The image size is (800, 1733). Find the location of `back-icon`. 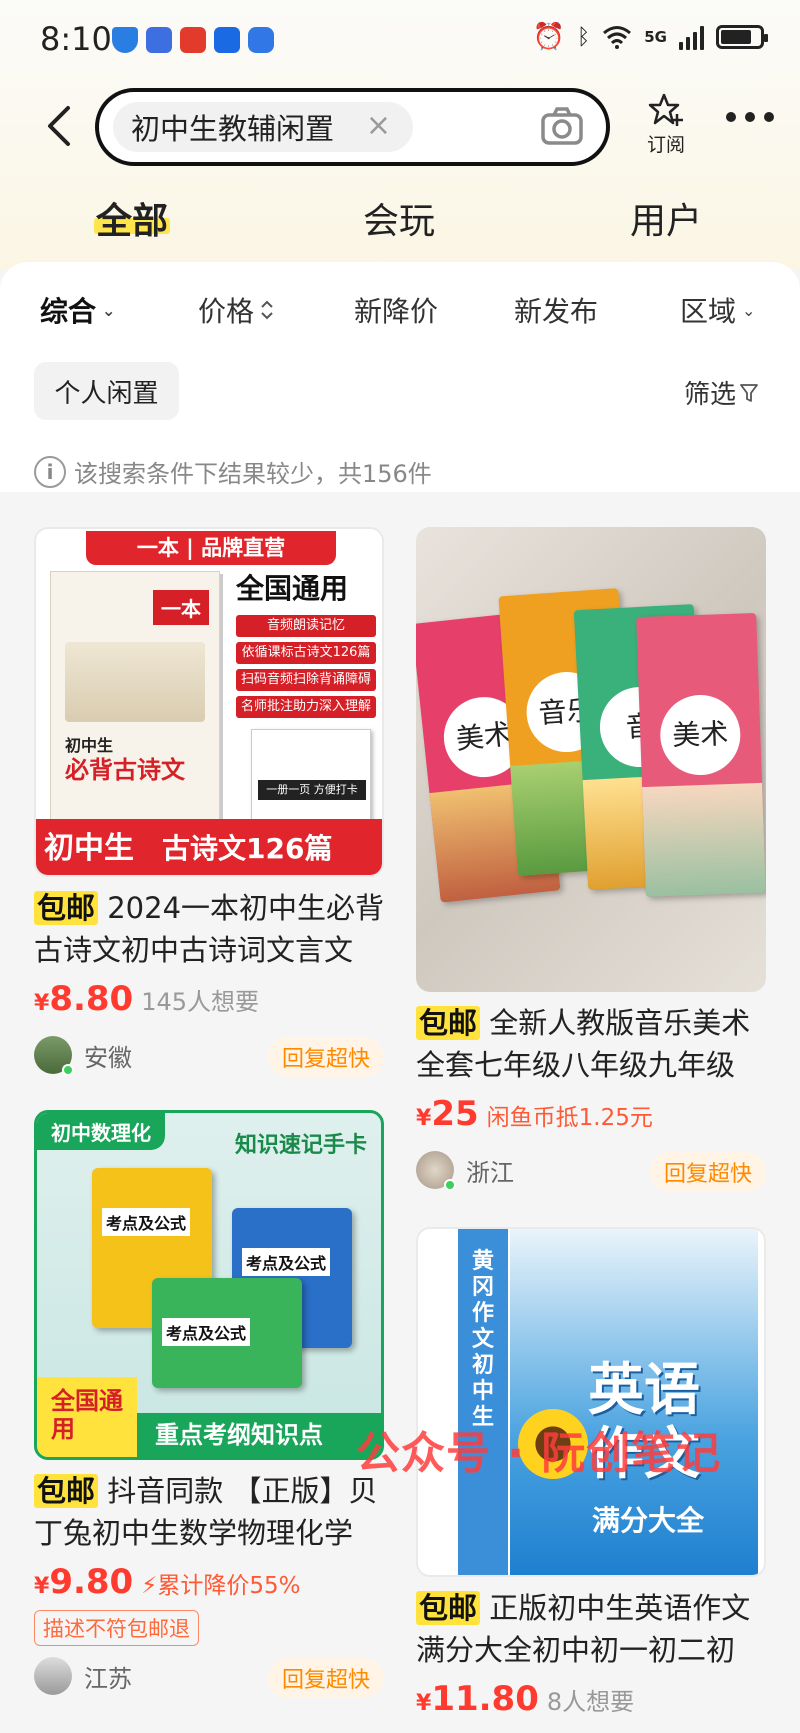

back-icon is located at coordinates (60, 126).